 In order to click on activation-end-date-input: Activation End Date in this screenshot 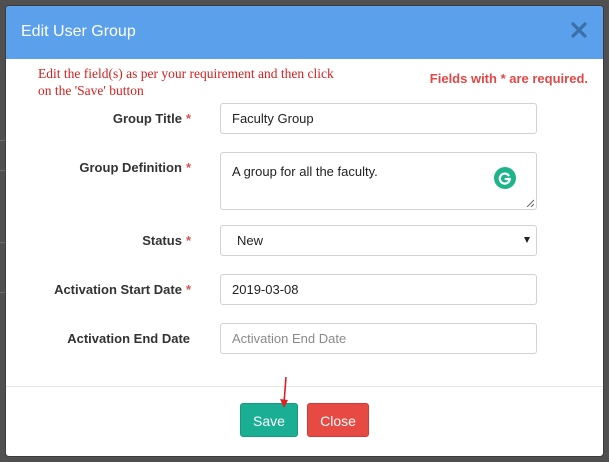, I will do `click(378, 338)`.